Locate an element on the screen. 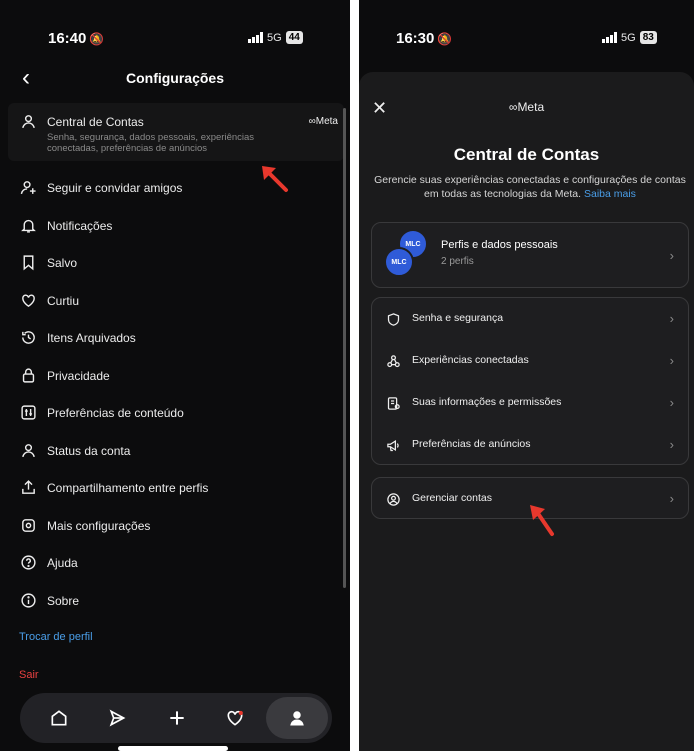 Image resolution: width=694 pixels, height=751 pixels. logout-link: Sair is located at coordinates (29, 675).